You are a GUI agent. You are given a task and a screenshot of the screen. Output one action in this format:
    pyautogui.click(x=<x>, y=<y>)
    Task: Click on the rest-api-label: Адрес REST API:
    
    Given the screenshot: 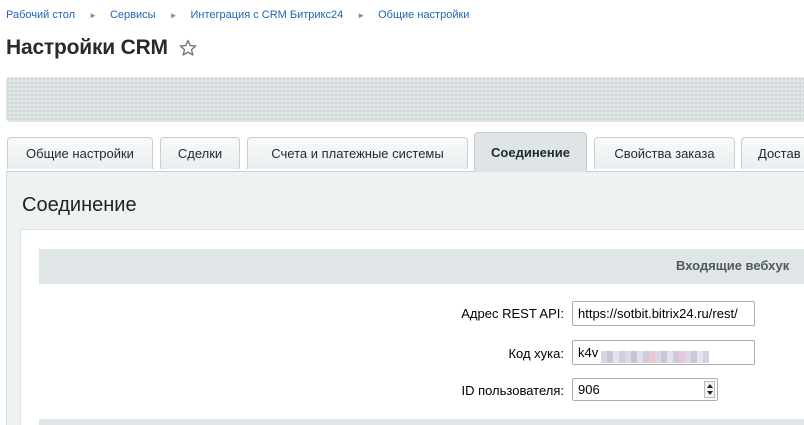 What is the action you would take?
    pyautogui.click(x=512, y=313)
    